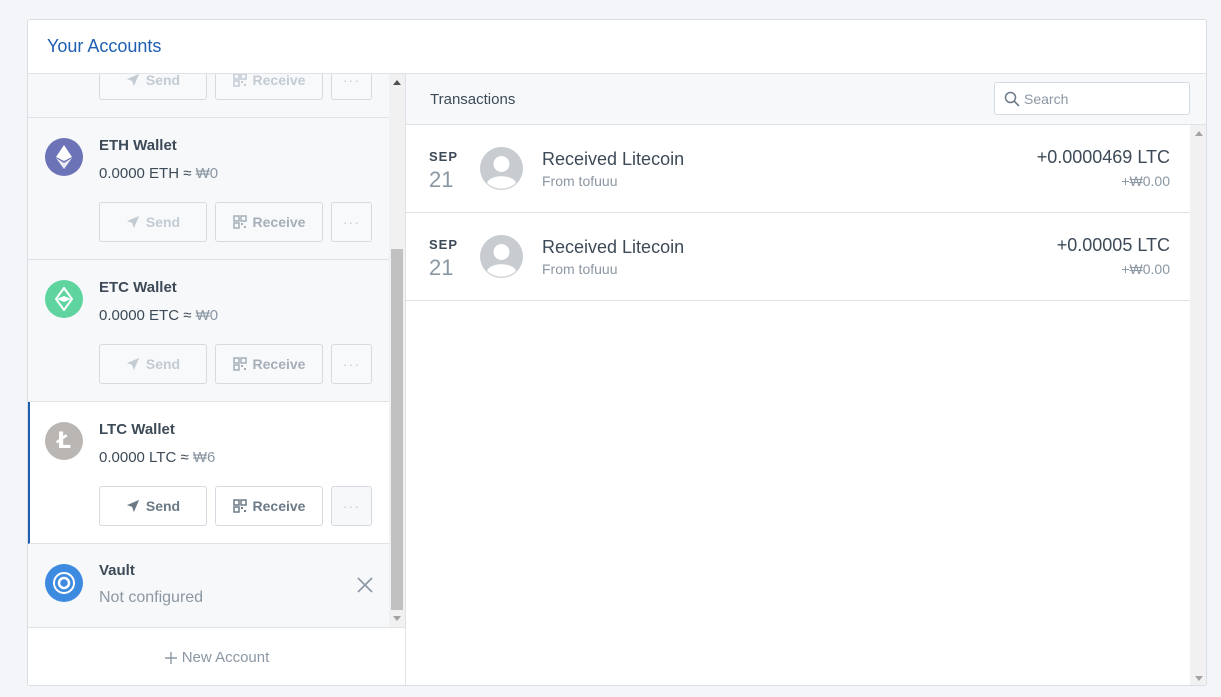  What do you see at coordinates (208, 96) in the screenshot?
I see `account-card-partial: Send Receive ···` at bounding box center [208, 96].